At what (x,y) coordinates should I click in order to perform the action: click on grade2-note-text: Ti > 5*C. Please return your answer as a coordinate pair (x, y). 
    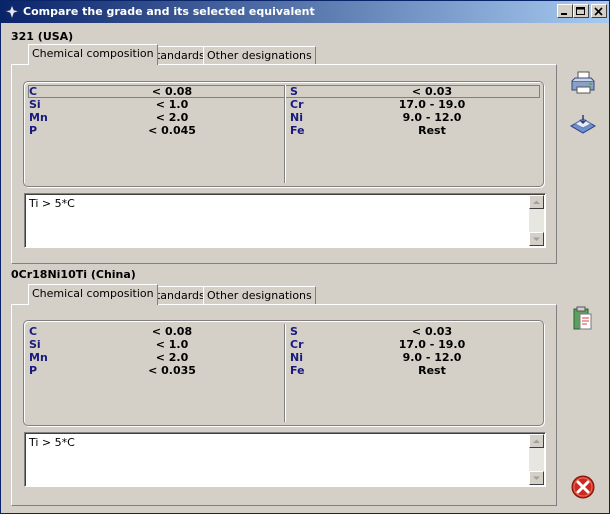
    Looking at the image, I should click on (52, 442).